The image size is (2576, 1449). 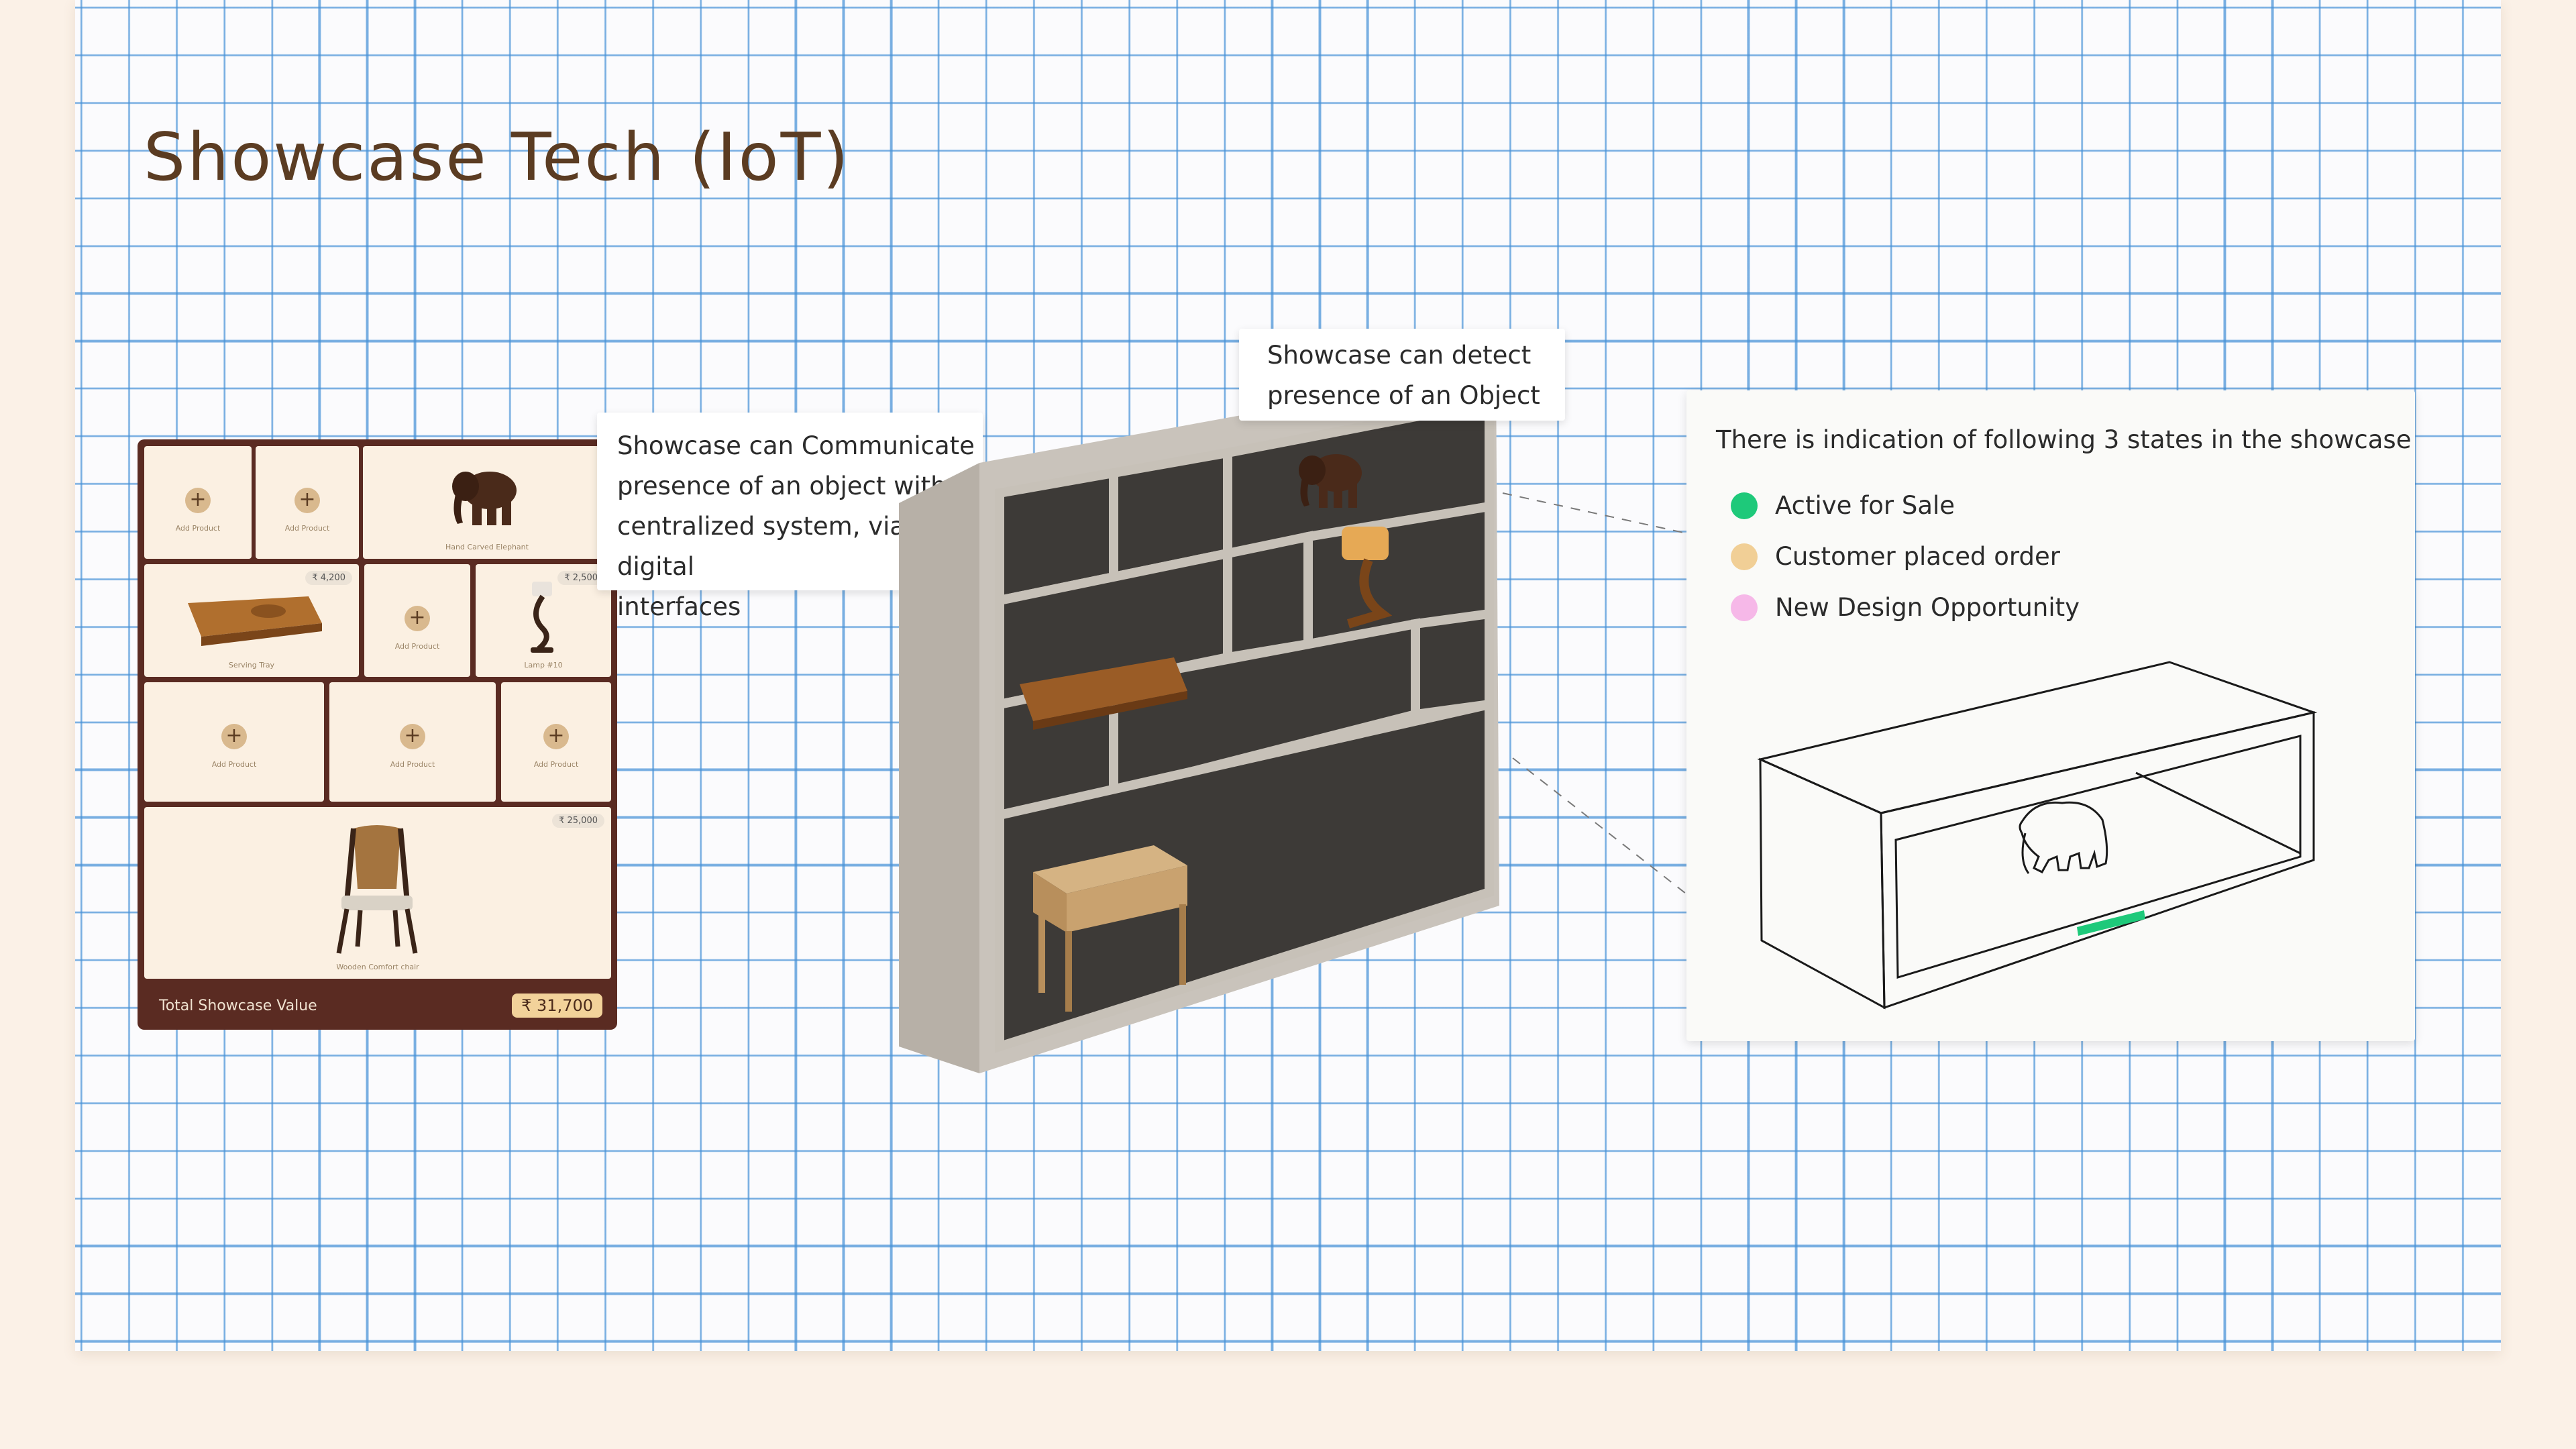 What do you see at coordinates (377, 967) in the screenshot?
I see `card-label: Wooden Comfort chair` at bounding box center [377, 967].